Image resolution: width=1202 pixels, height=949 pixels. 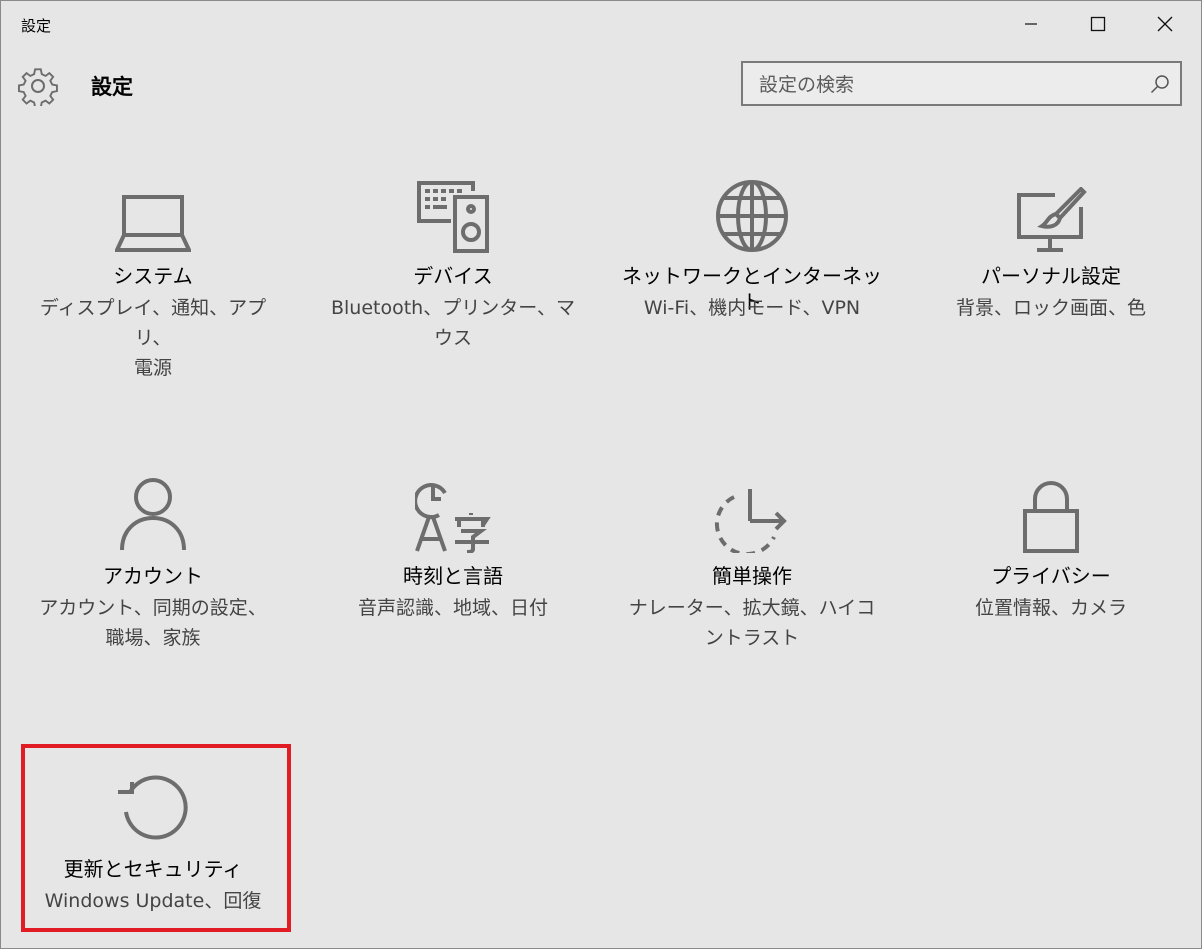 What do you see at coordinates (156, 838) in the screenshot?
I see `highlight-frame` at bounding box center [156, 838].